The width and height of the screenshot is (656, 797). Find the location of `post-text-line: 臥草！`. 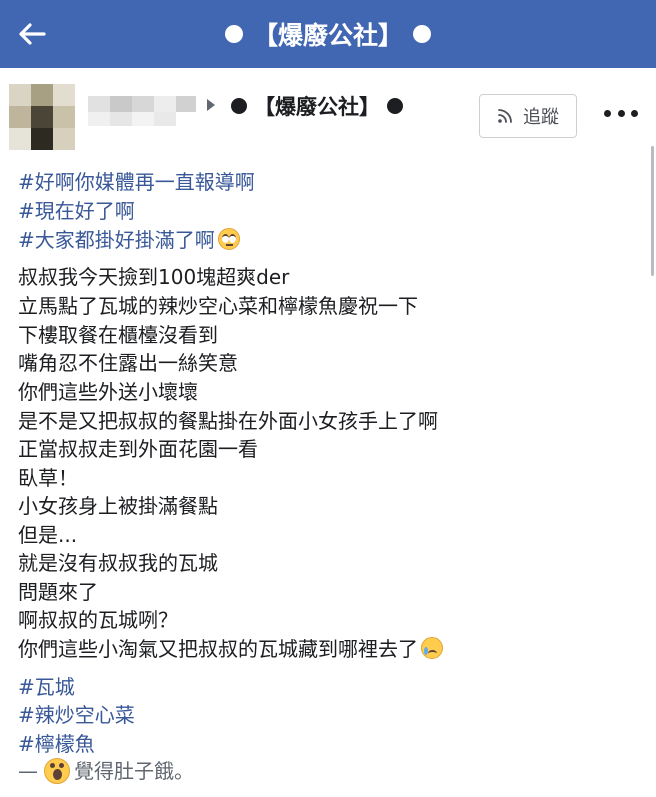

post-text-line: 臥草！ is located at coordinates (48, 478).